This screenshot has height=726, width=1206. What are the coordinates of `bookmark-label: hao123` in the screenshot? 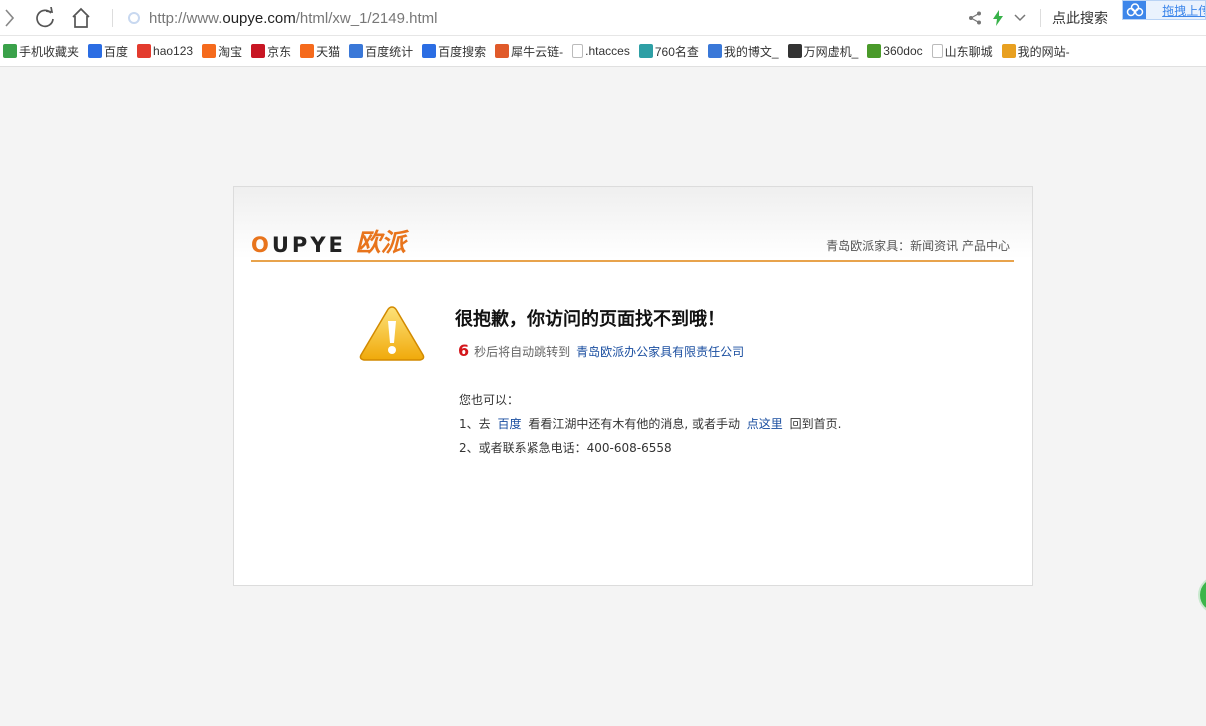 It's located at (173, 51).